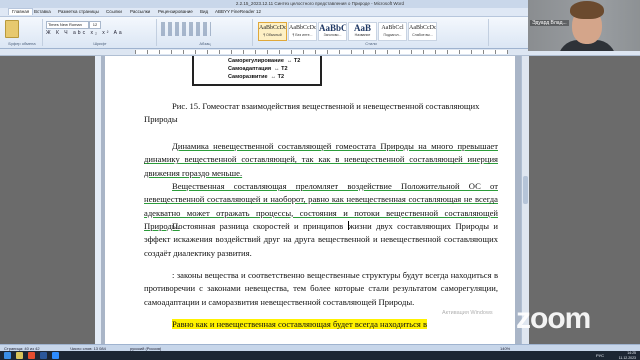  I want to click on group-paragraph: Абзац, so click(205, 32).